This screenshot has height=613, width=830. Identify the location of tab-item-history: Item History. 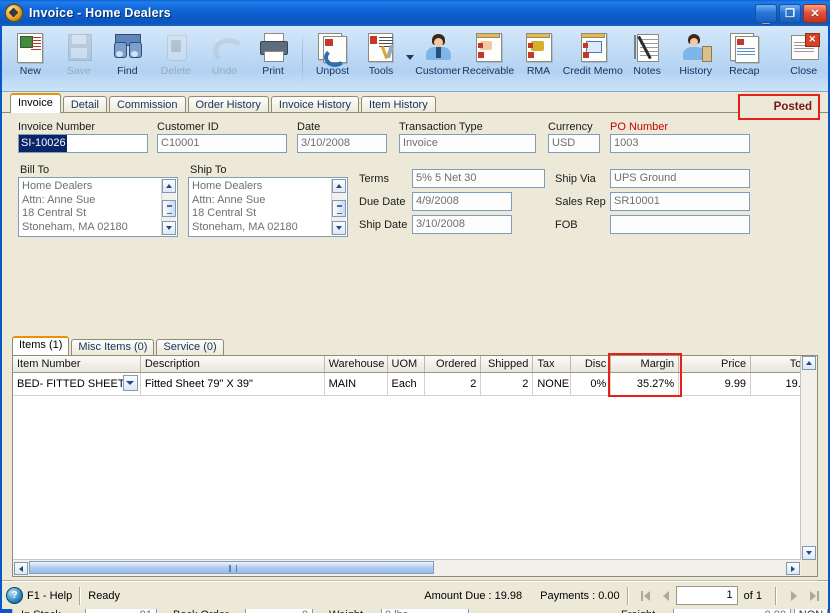
(398, 104).